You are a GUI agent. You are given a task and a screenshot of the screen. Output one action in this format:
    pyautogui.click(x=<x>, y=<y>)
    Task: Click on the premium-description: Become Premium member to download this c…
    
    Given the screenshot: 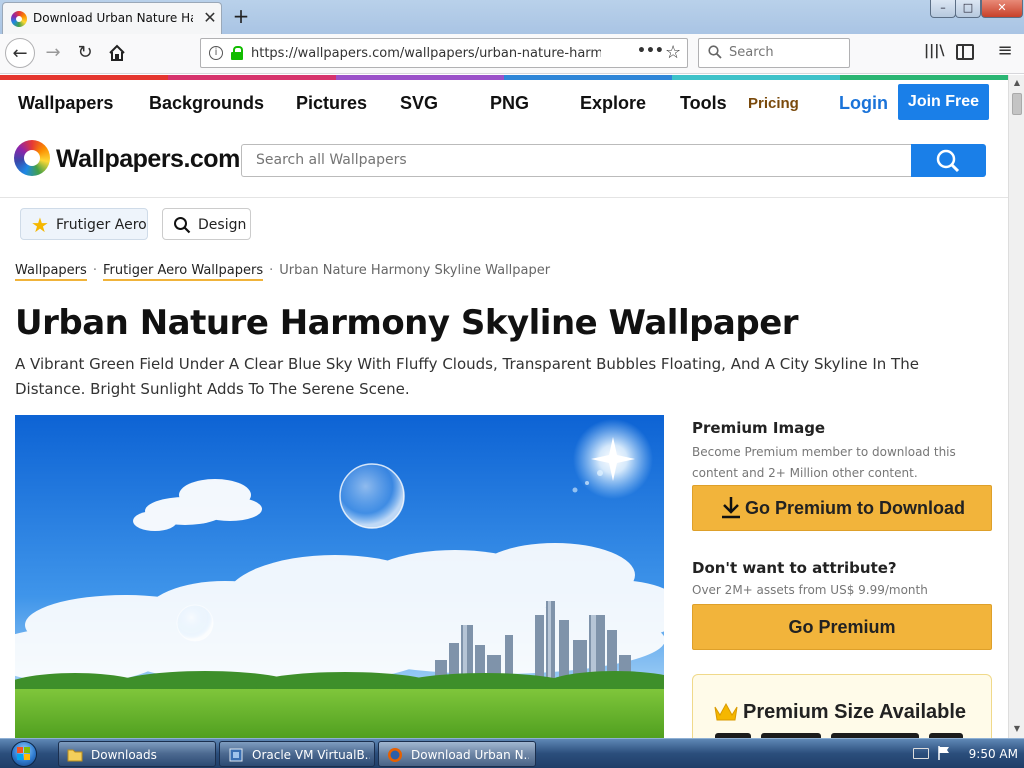 What is the action you would take?
    pyautogui.click(x=824, y=462)
    